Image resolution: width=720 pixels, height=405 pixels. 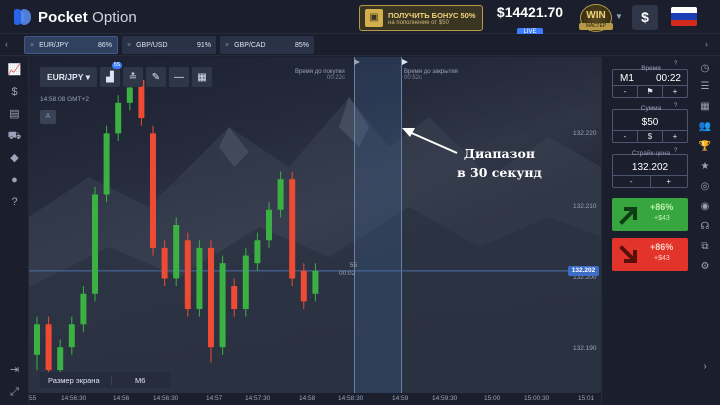 What do you see at coordinates (705, 166) in the screenshot?
I see `star-icon: ★` at bounding box center [705, 166].